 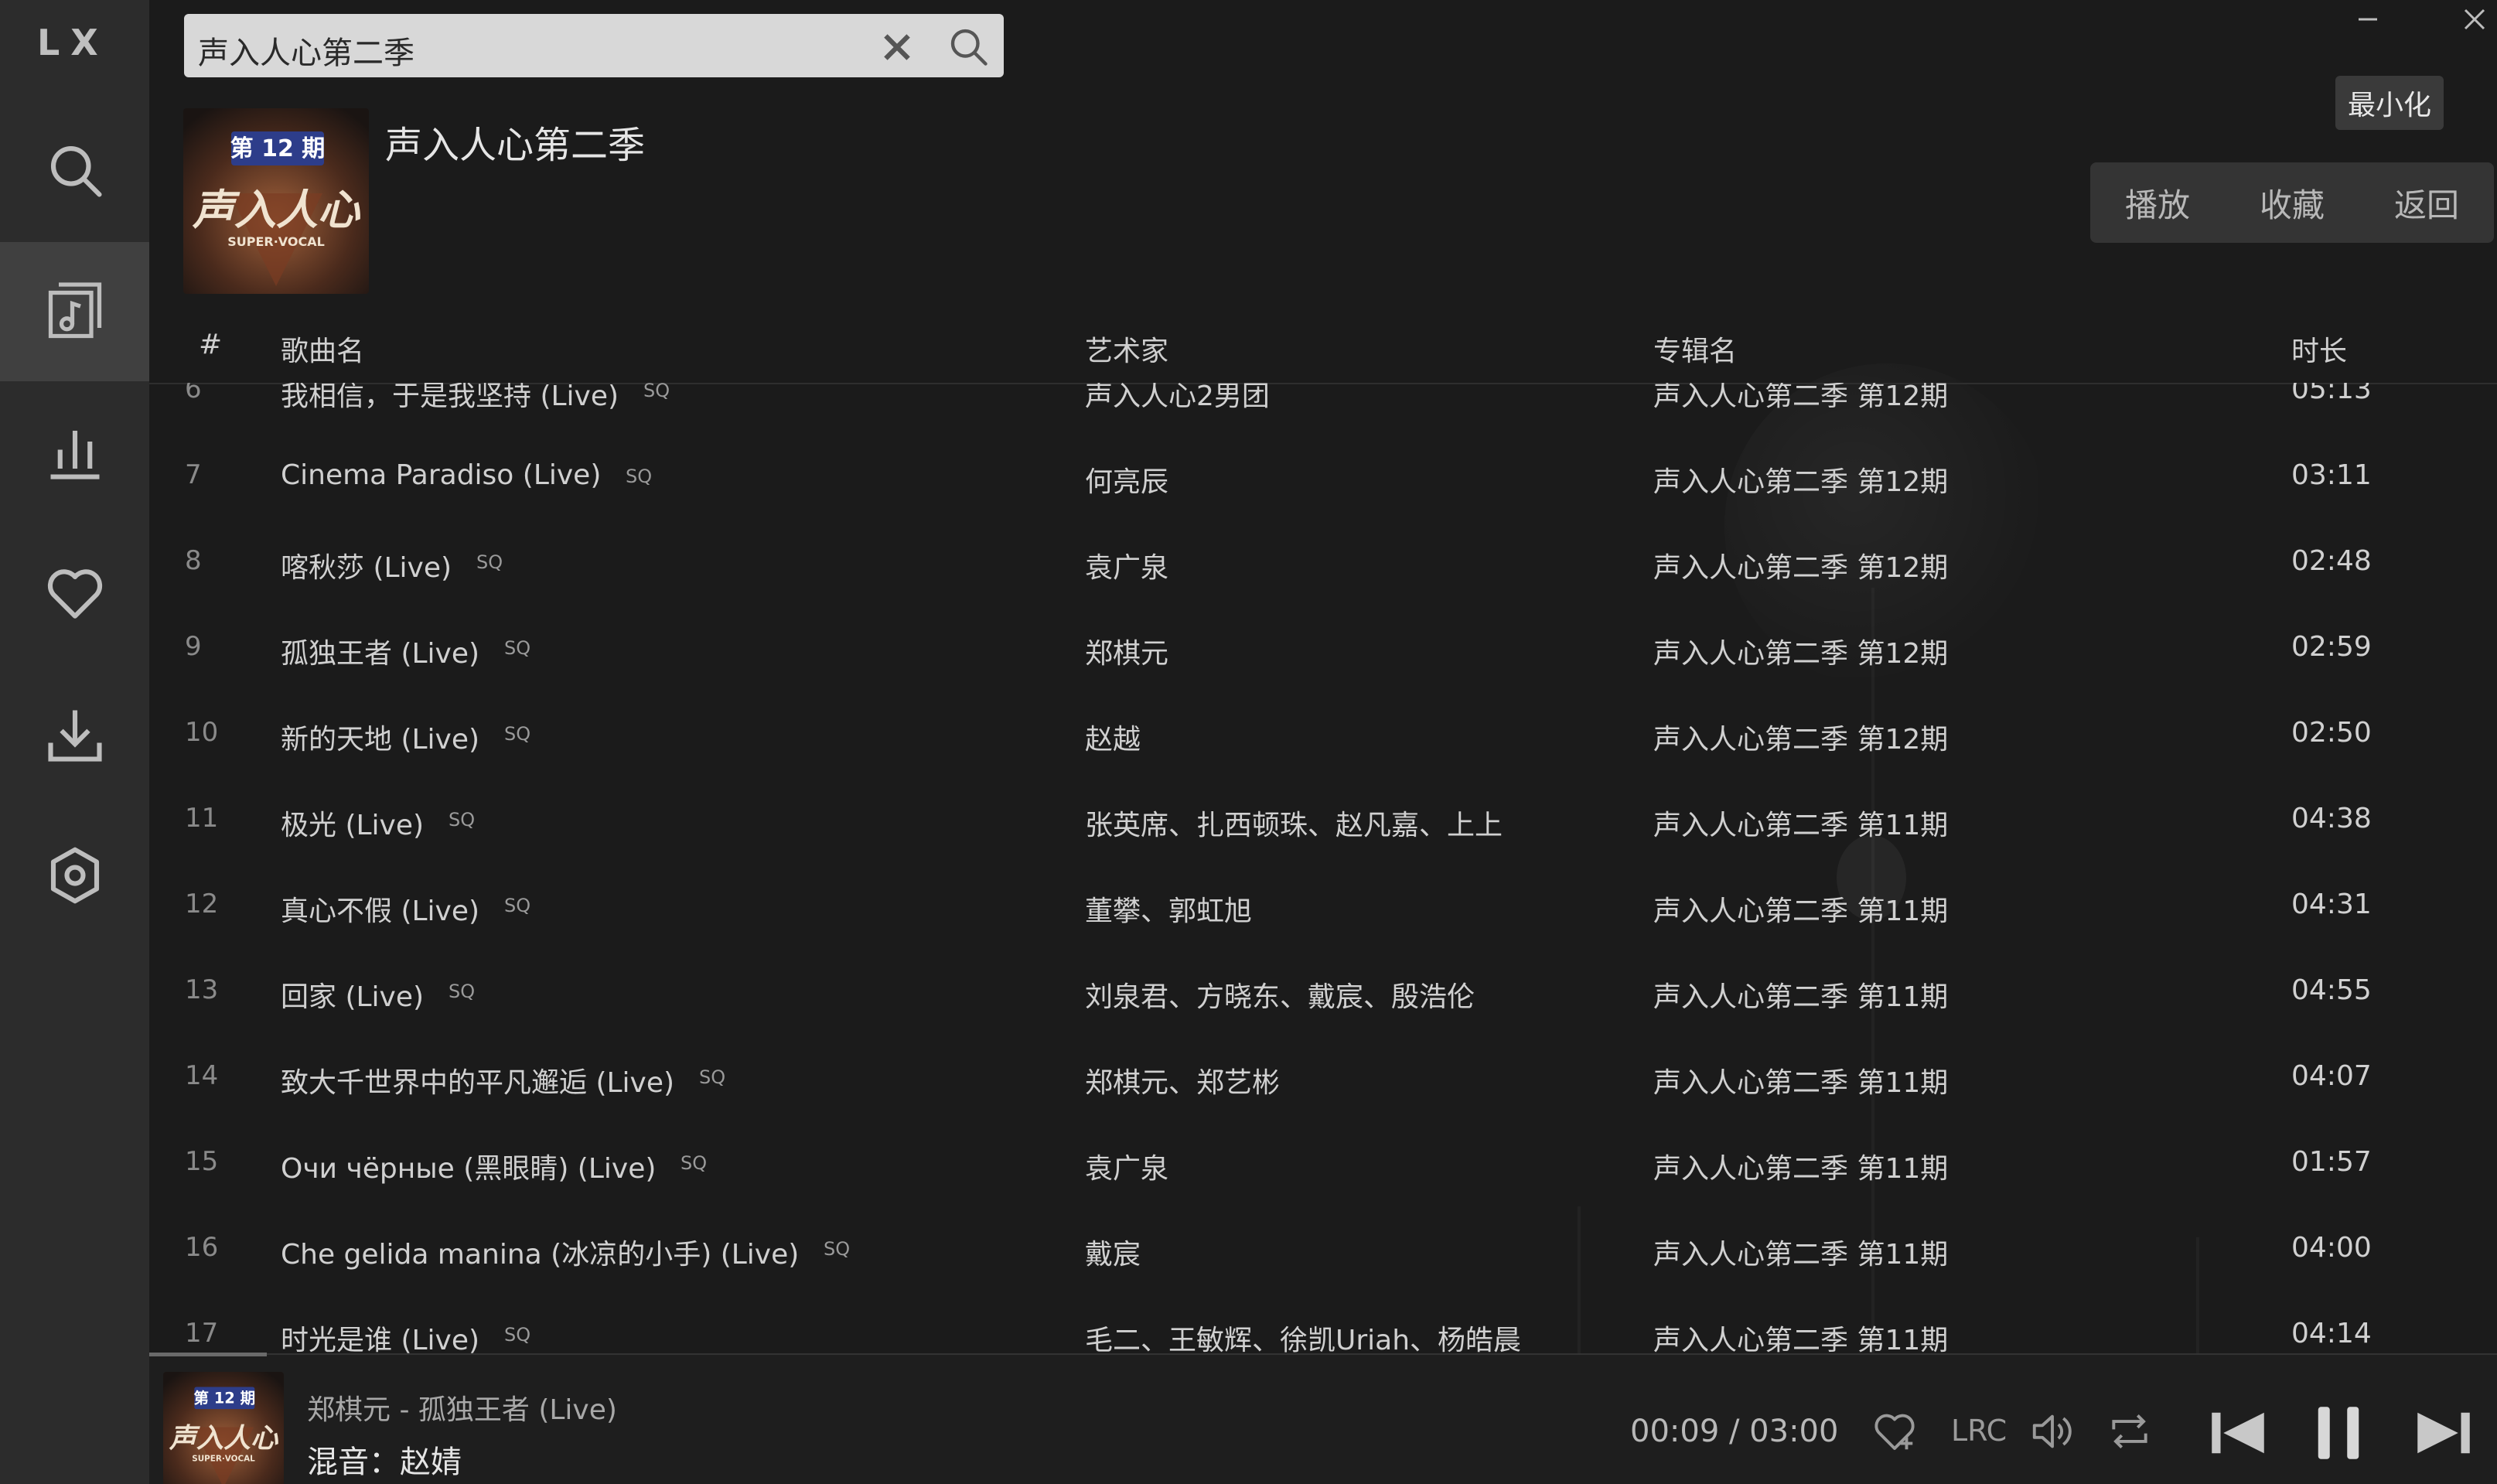 I want to click on header-num: #, so click(x=211, y=344).